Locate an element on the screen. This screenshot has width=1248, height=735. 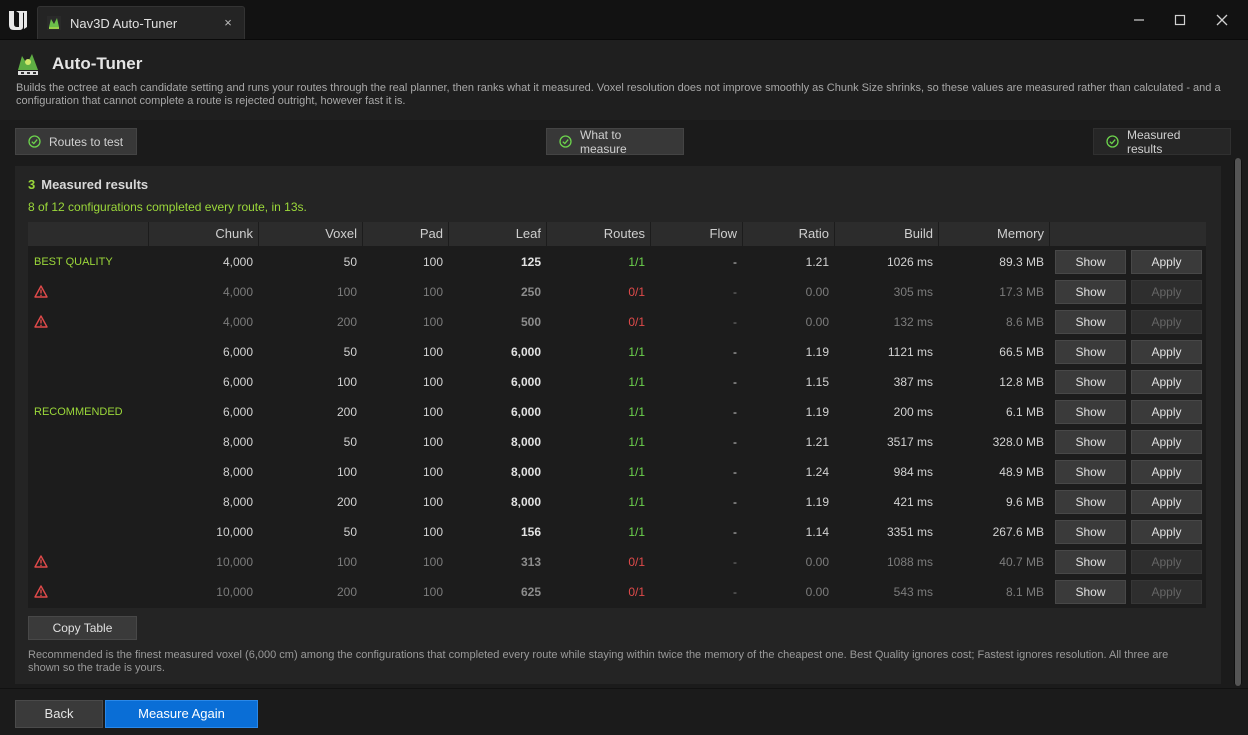
scrollbar-thumb is located at coordinates (1238, 422).